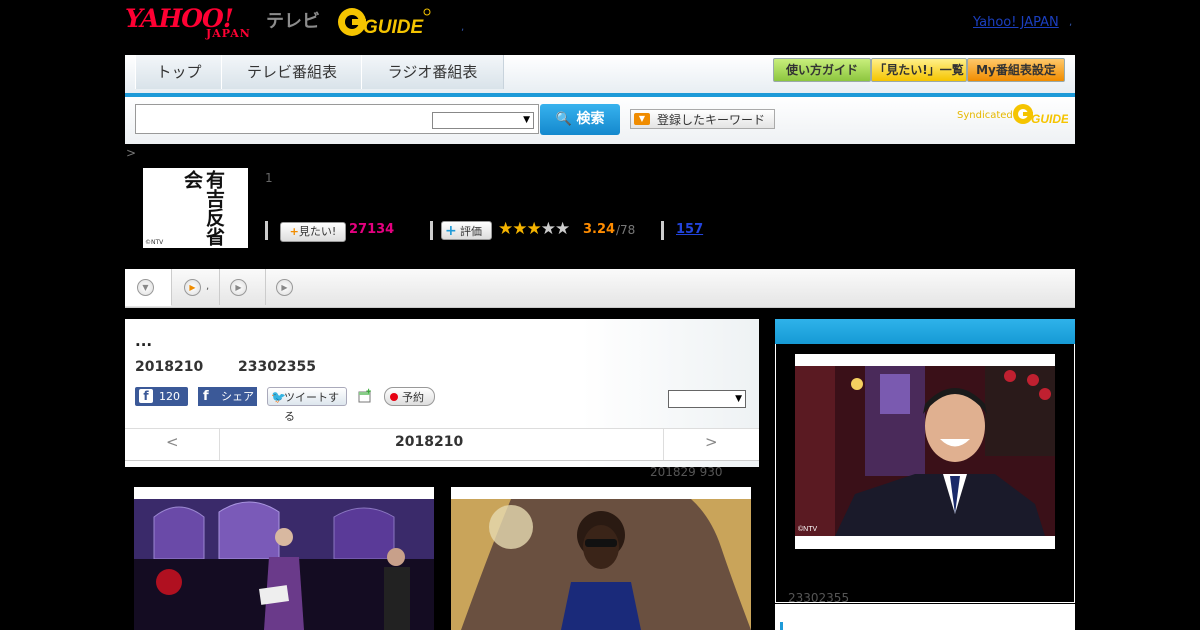  Describe the element at coordinates (293, 21) in the screenshot. I see `tv-label: テレビ` at that location.